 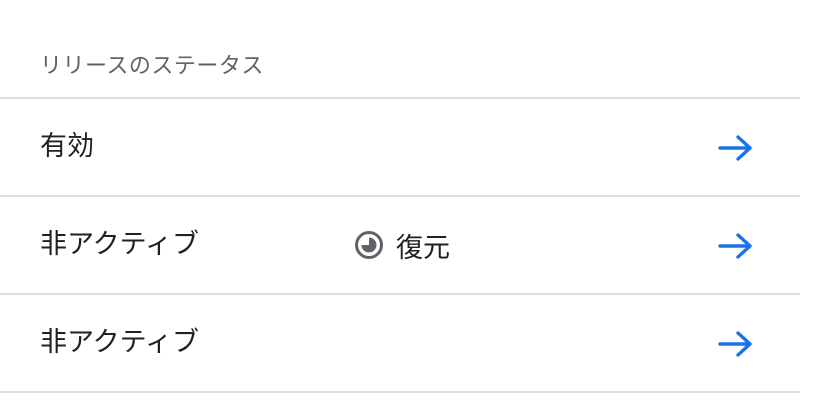 I want to click on restore-action: 復元, so click(x=402, y=245).